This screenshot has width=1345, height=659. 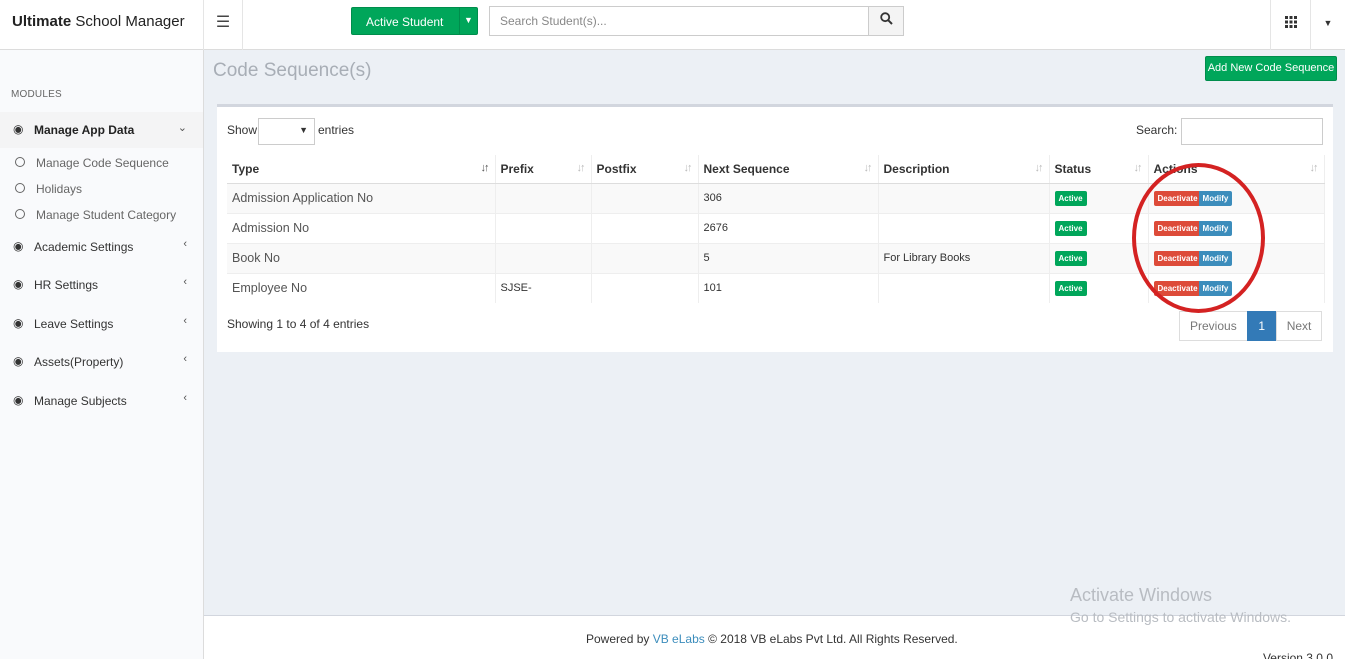 I want to click on column-header-postfix: Postfix ↓↑, so click(x=645, y=169).